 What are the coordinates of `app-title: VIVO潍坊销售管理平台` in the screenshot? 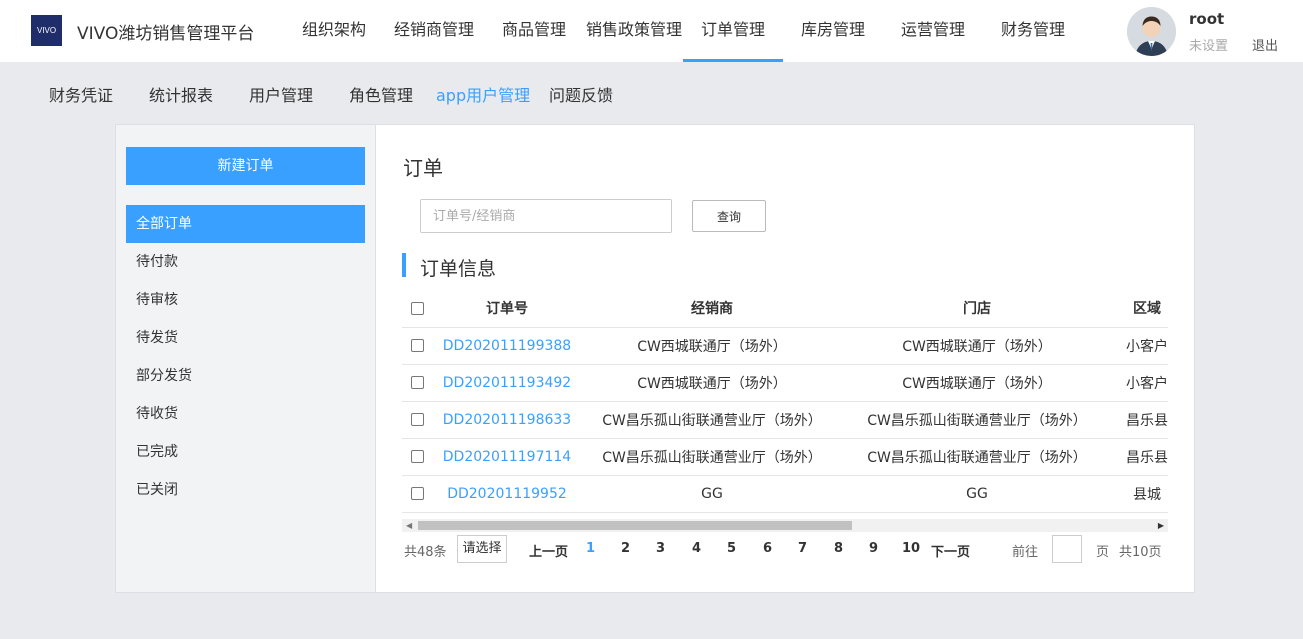 It's located at (166, 34).